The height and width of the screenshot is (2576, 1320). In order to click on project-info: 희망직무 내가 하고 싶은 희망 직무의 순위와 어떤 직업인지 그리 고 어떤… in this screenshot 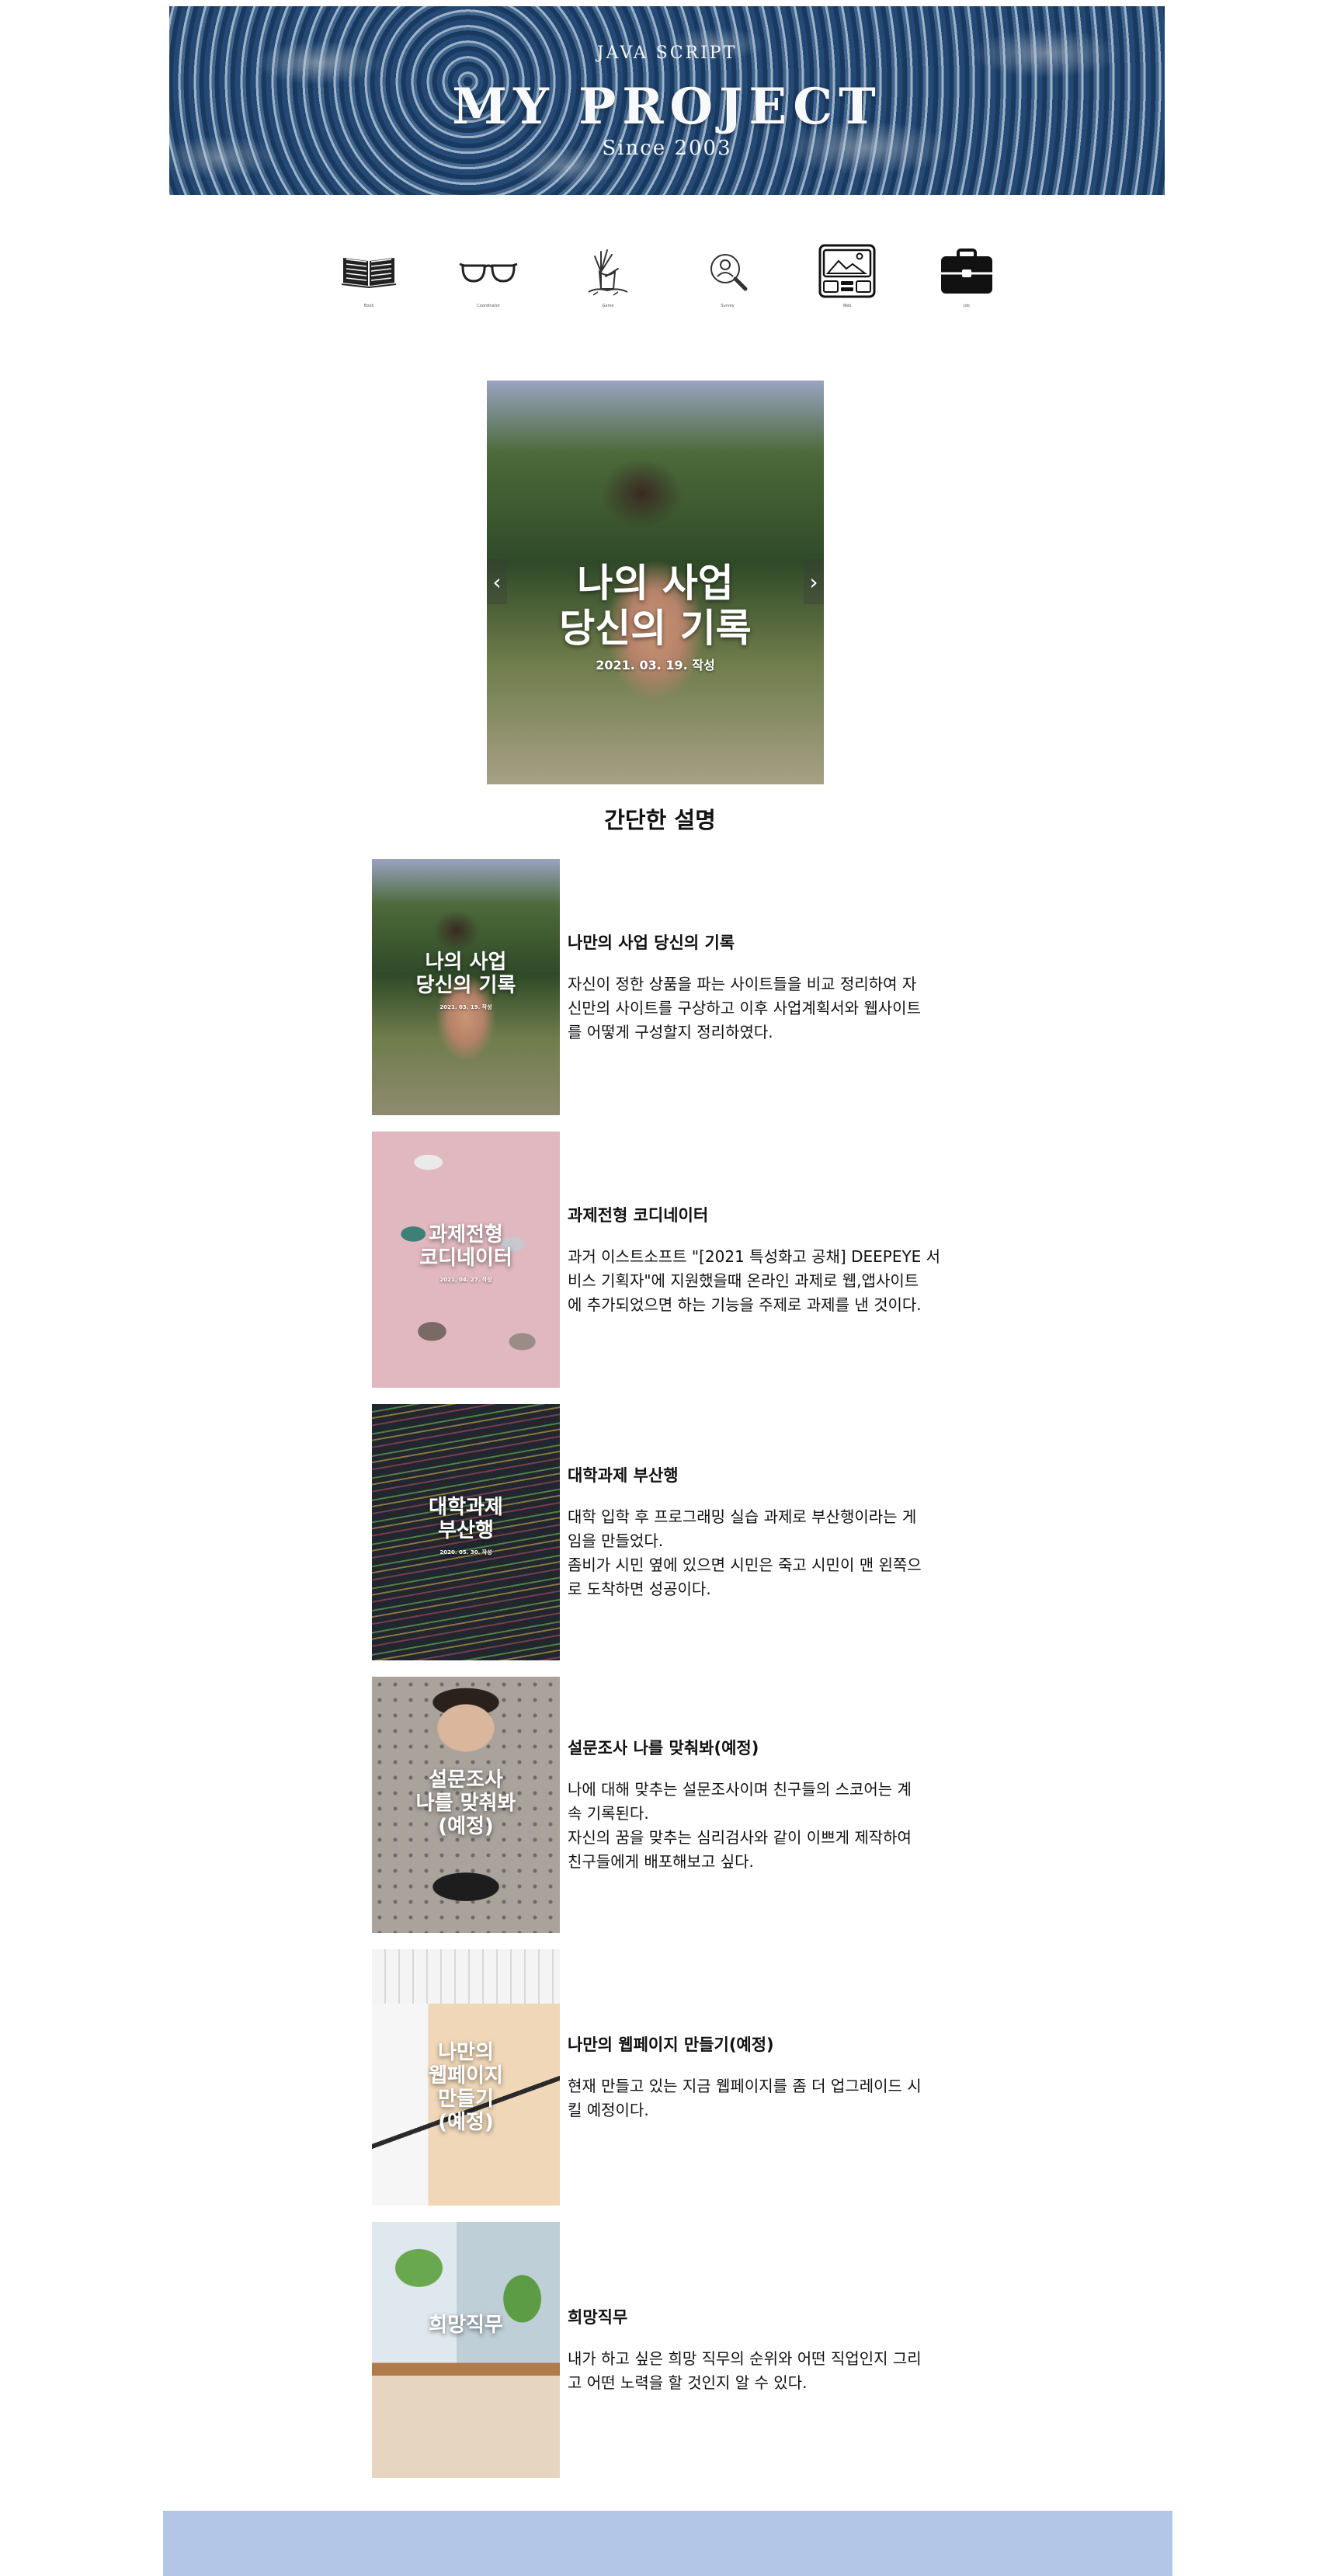, I will do `click(769, 2350)`.